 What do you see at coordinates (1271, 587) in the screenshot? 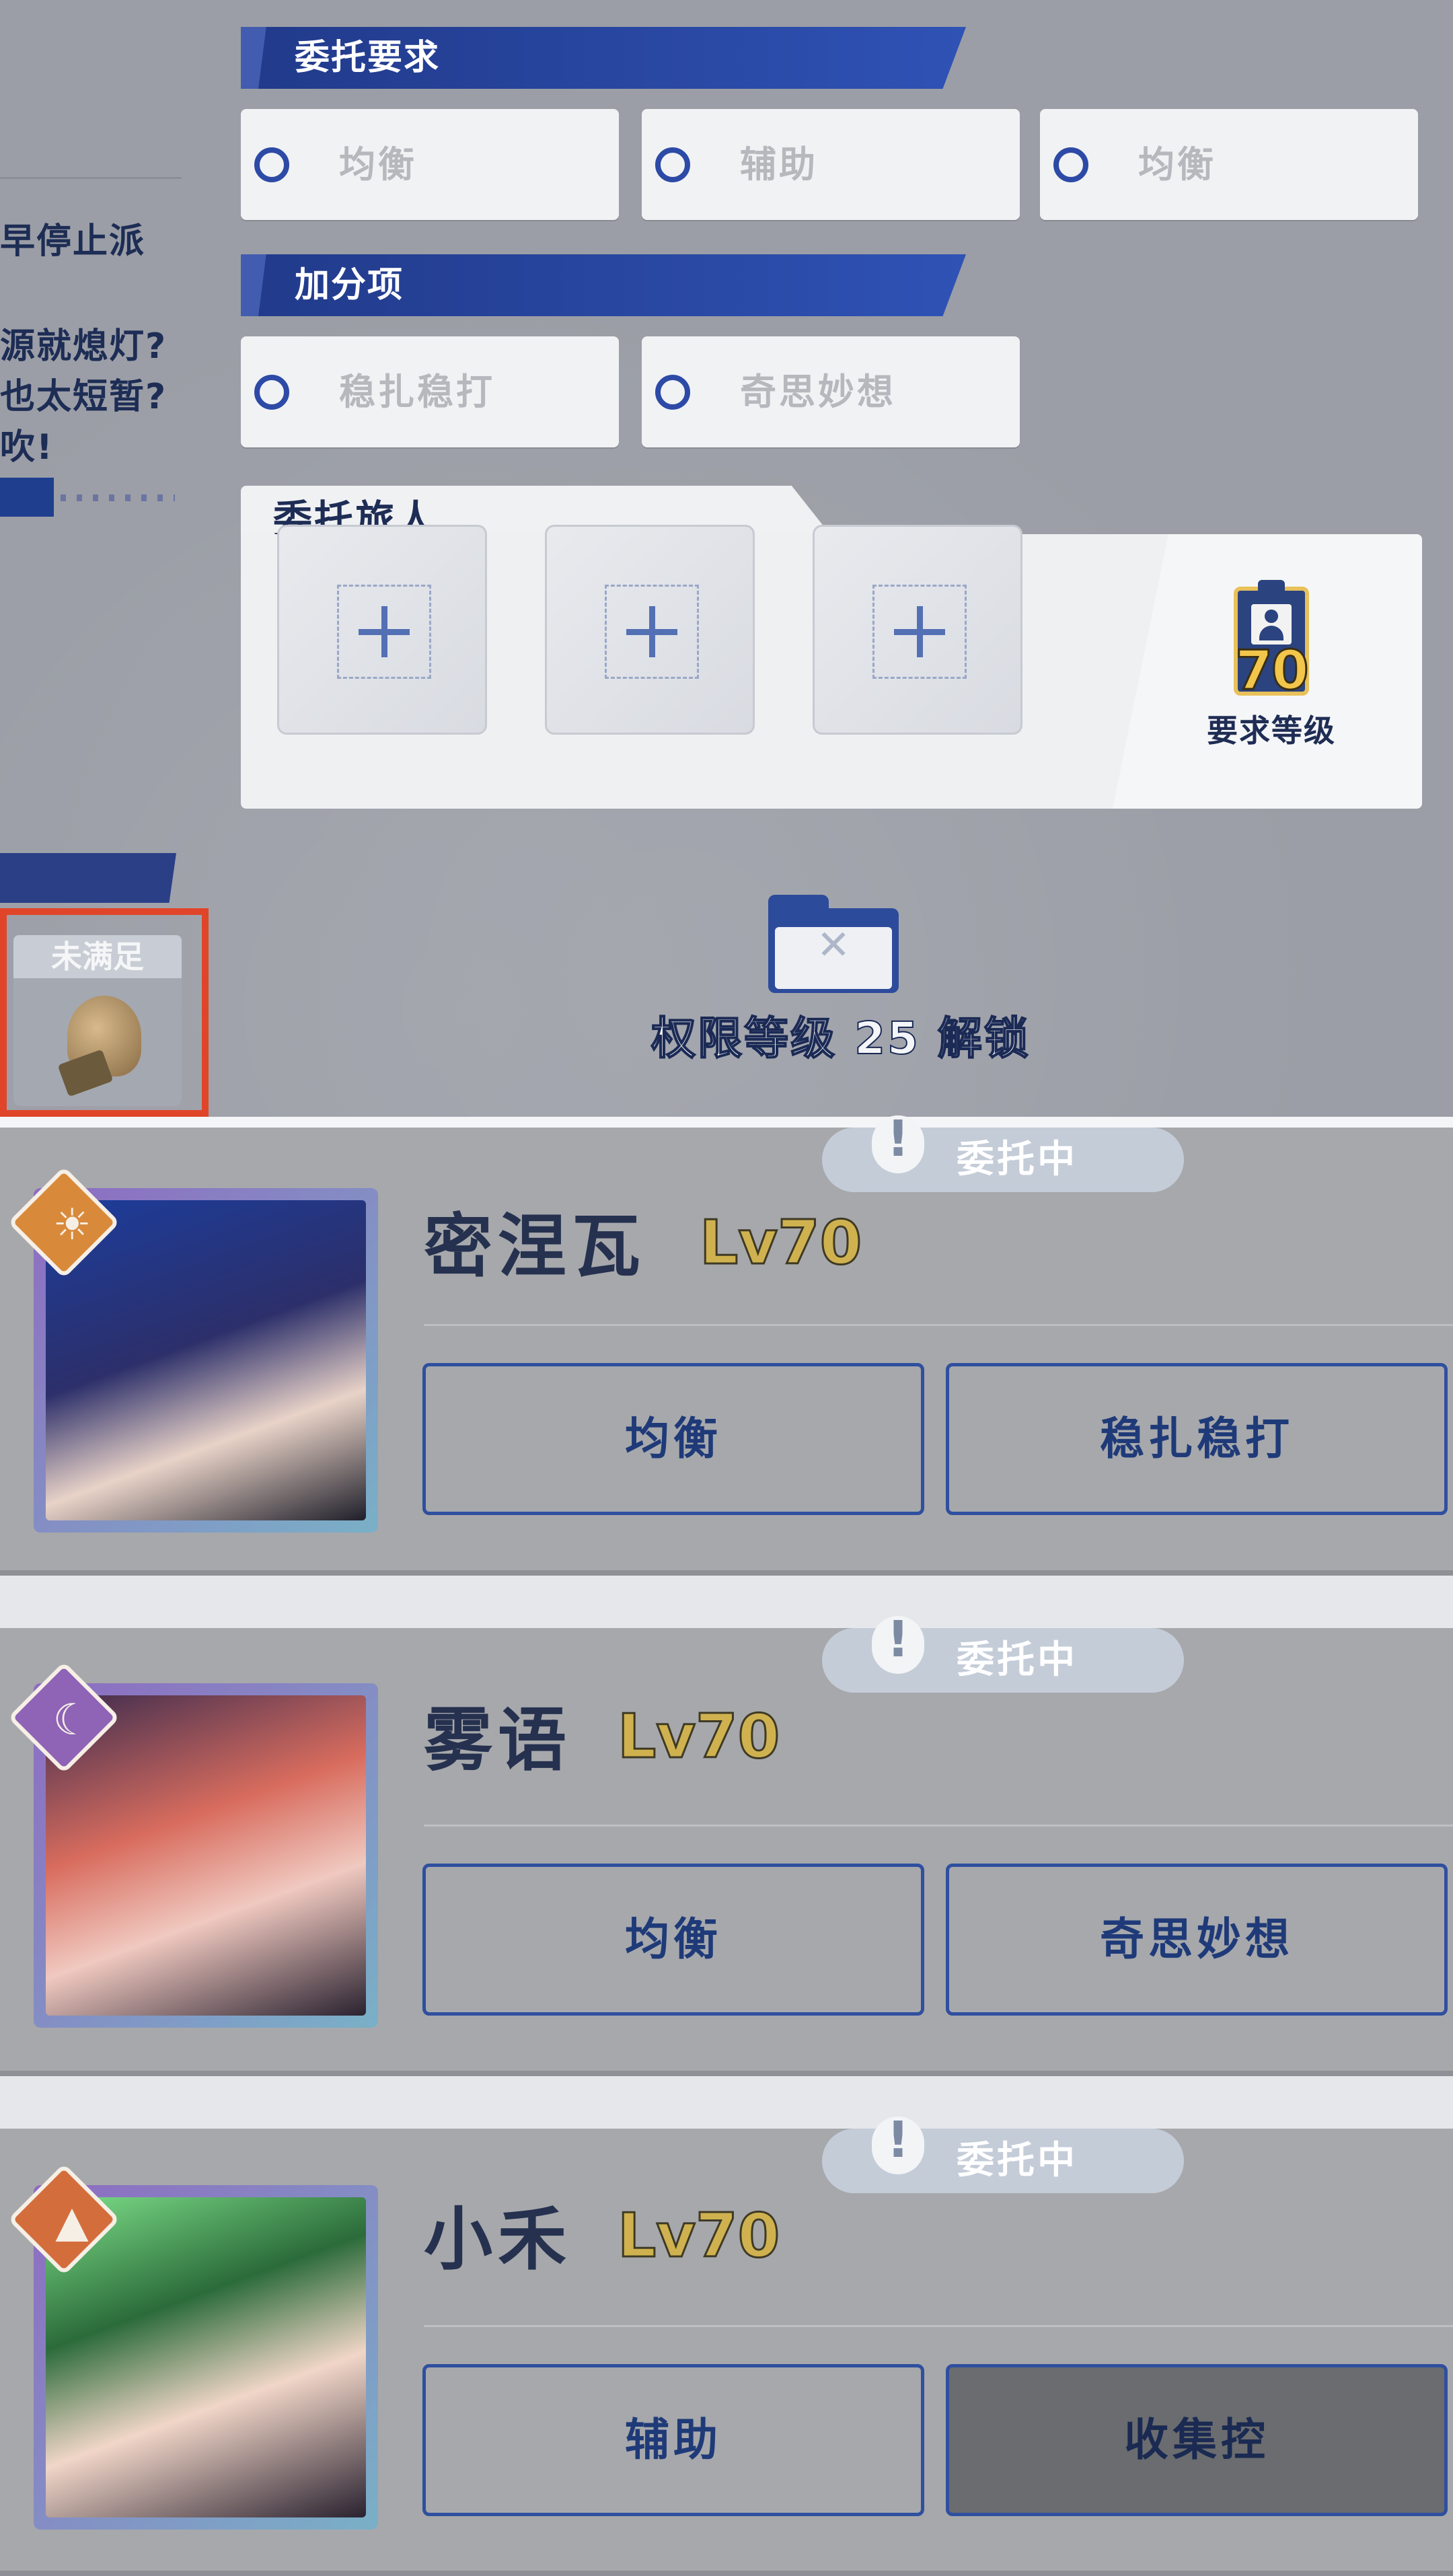
I see `id-card-clip` at bounding box center [1271, 587].